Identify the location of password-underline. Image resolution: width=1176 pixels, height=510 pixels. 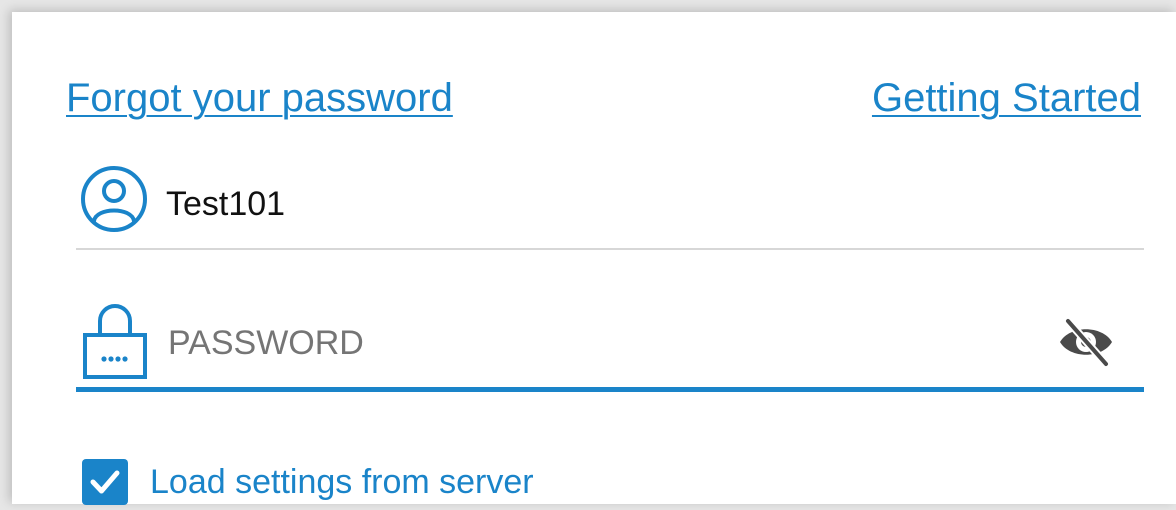
(610, 389).